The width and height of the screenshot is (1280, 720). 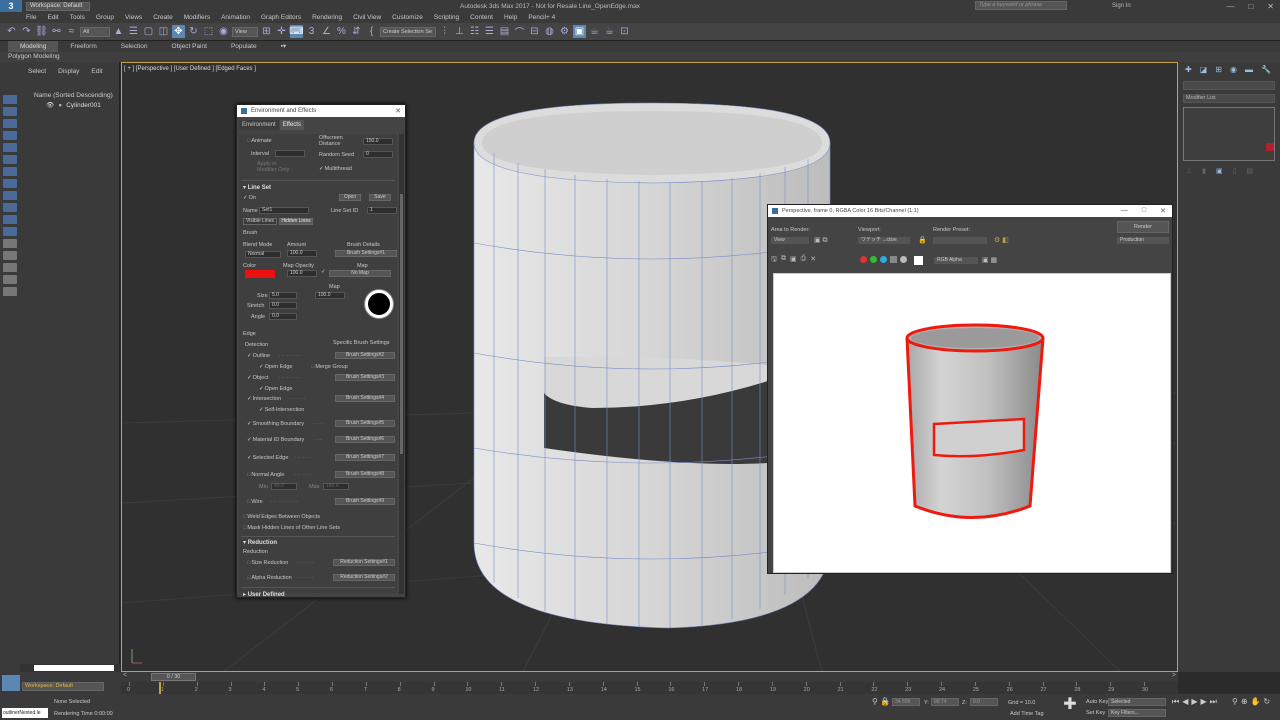 What do you see at coordinates (69, 105) in the screenshot?
I see `list-item: 👁 ● Cylinder001` at bounding box center [69, 105].